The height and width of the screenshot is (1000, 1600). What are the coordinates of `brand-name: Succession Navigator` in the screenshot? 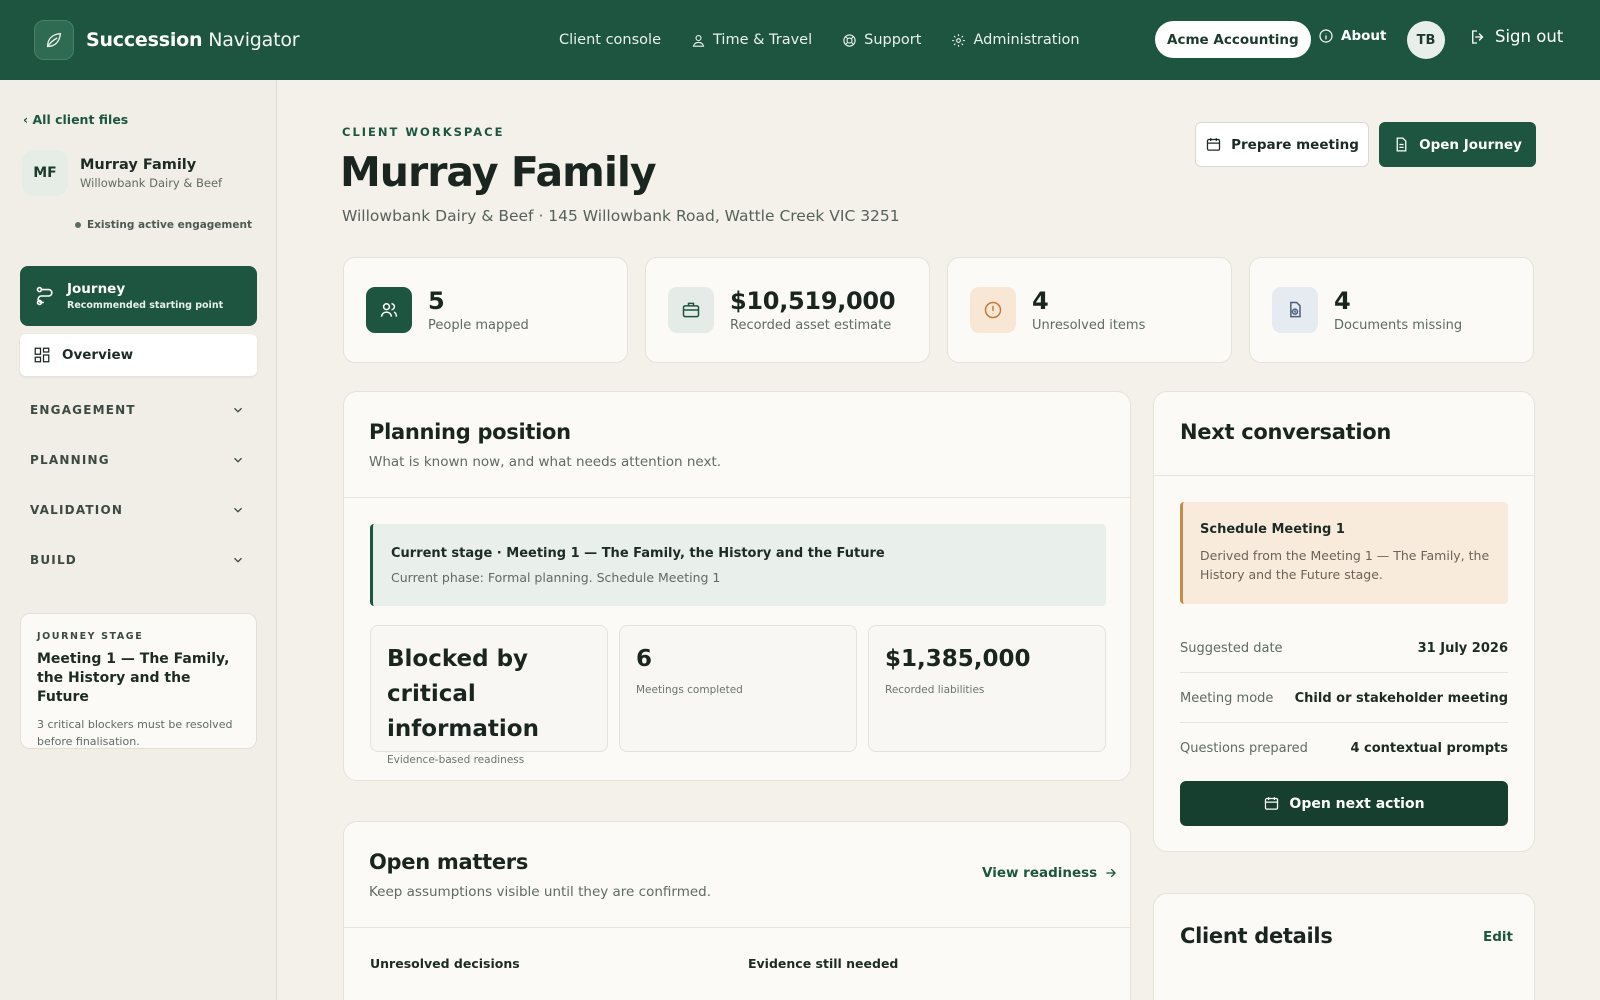 It's located at (193, 40).